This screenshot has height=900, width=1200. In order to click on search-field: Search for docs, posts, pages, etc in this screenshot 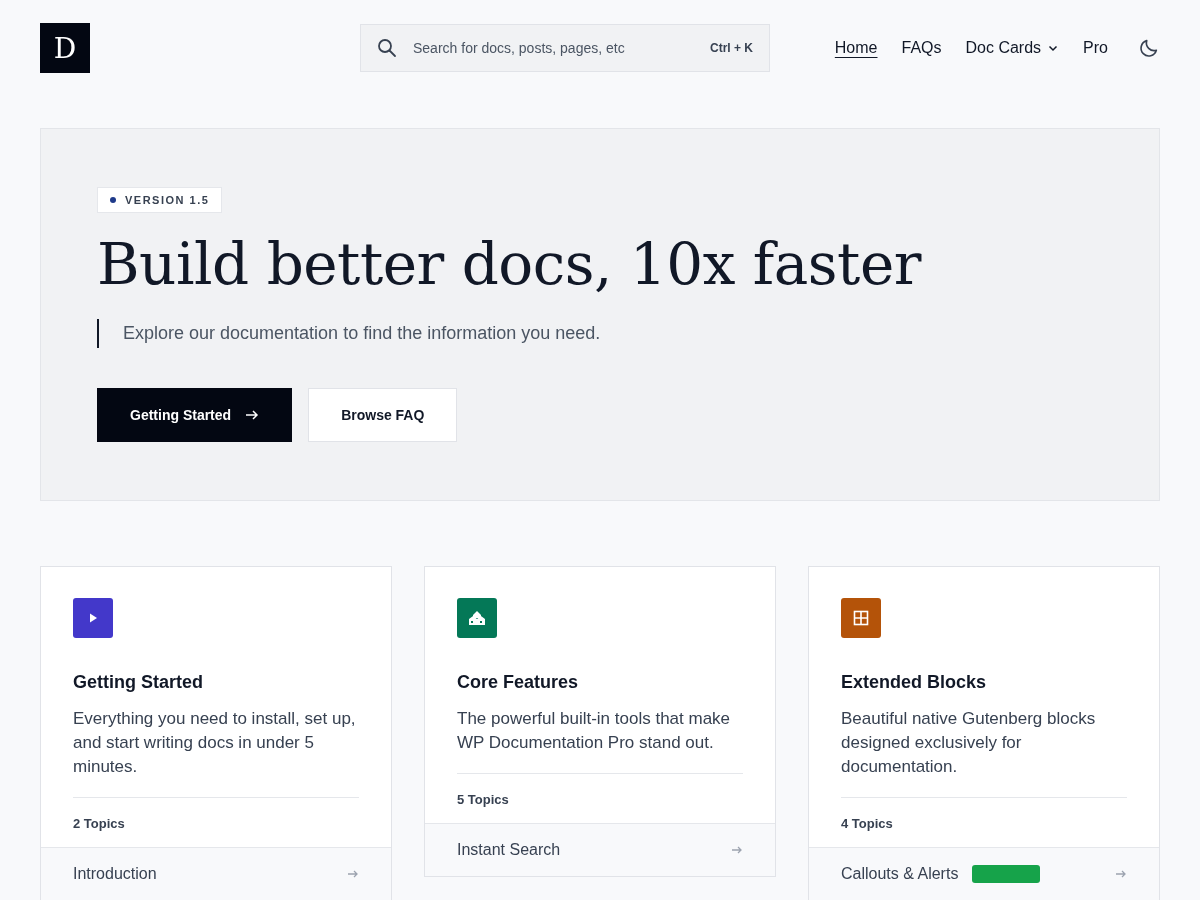, I will do `click(553, 48)`.